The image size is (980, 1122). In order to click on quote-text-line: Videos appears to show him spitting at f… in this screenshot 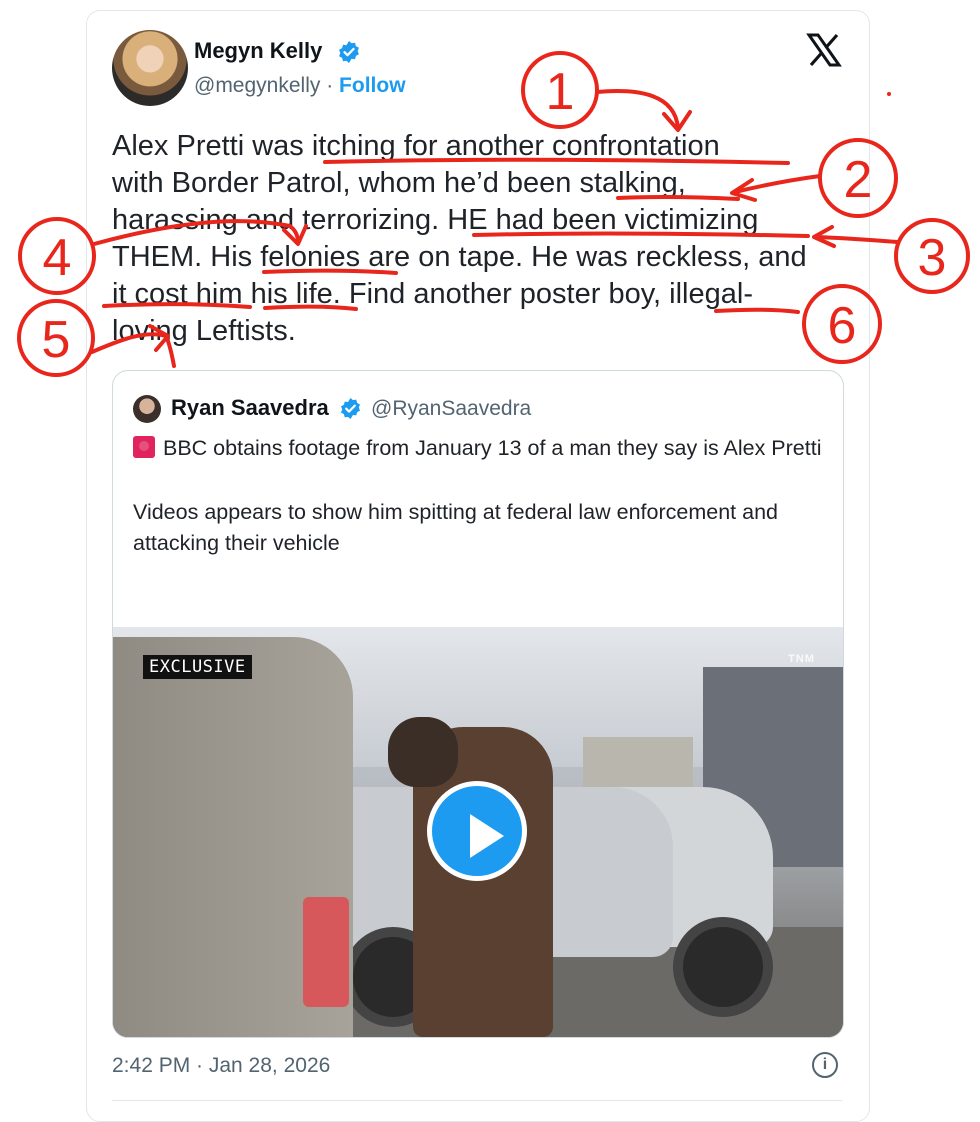, I will do `click(455, 527)`.